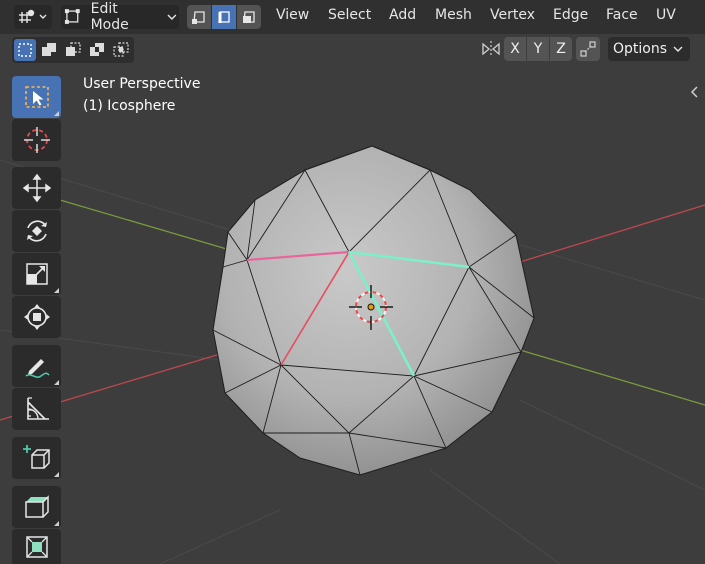  I want to click on select-difference-button, so click(97, 50).